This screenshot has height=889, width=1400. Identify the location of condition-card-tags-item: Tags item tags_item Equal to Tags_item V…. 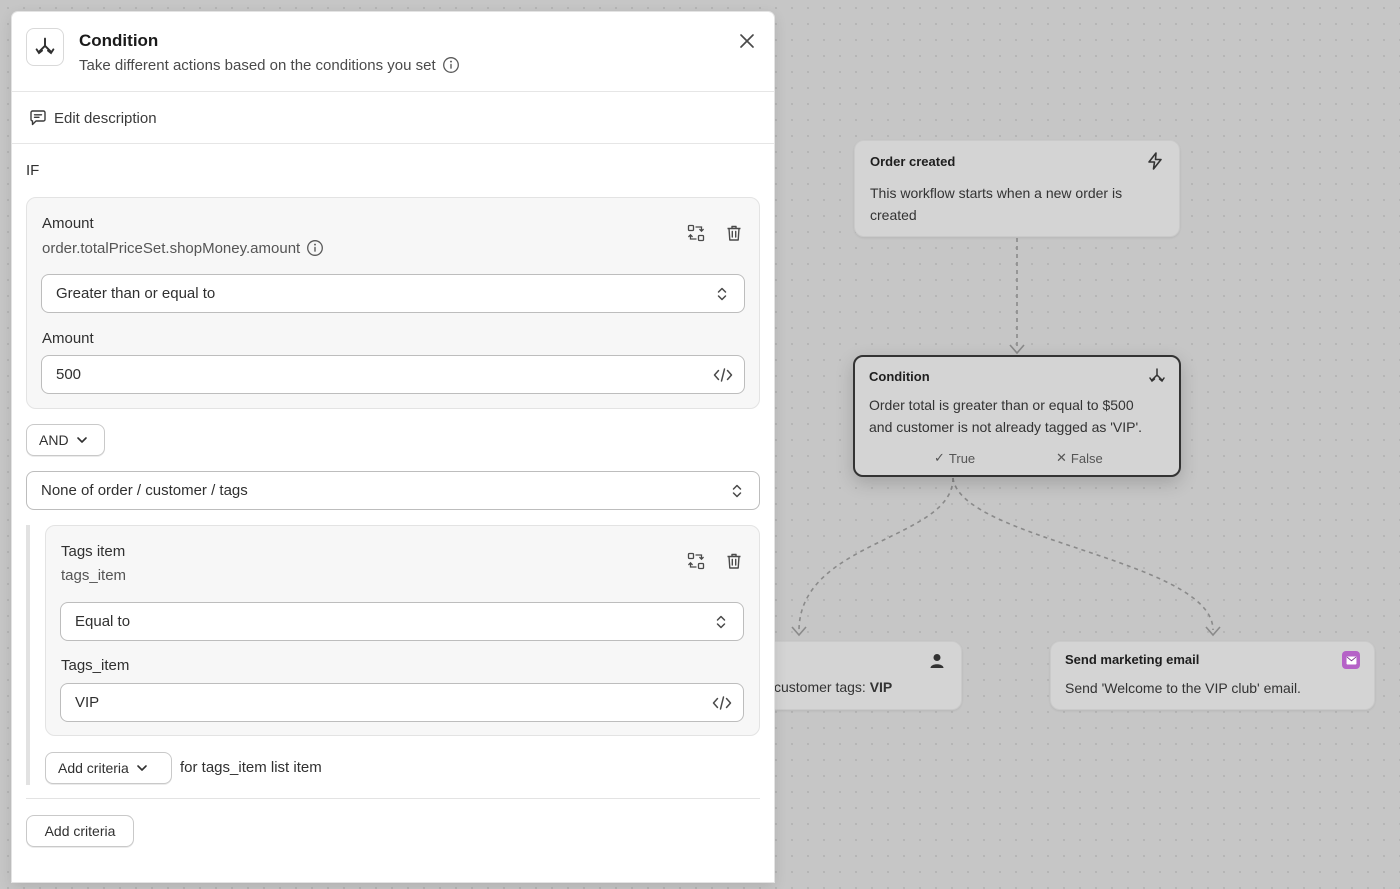
(402, 630).